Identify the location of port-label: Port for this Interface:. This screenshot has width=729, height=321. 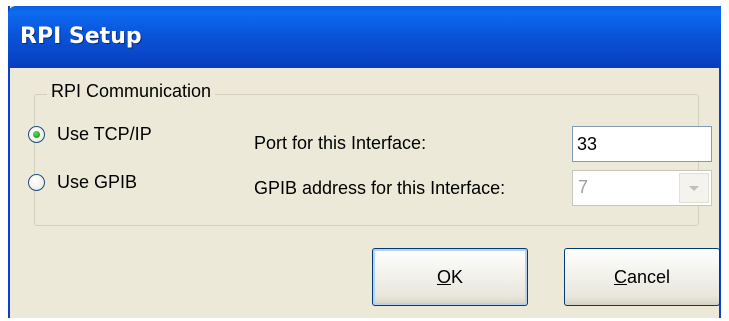
(340, 143).